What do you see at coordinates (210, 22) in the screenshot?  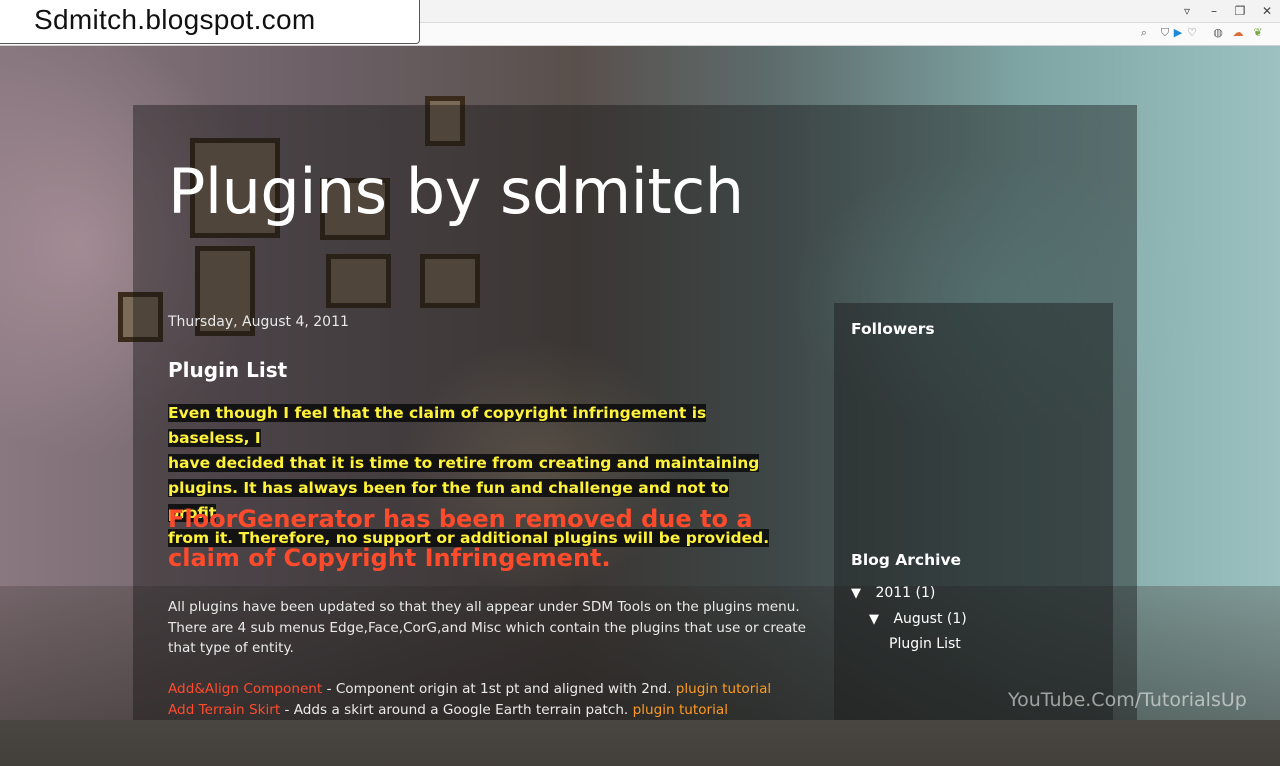 I see `url-overlay: Sdmitch.blogspot.com` at bounding box center [210, 22].